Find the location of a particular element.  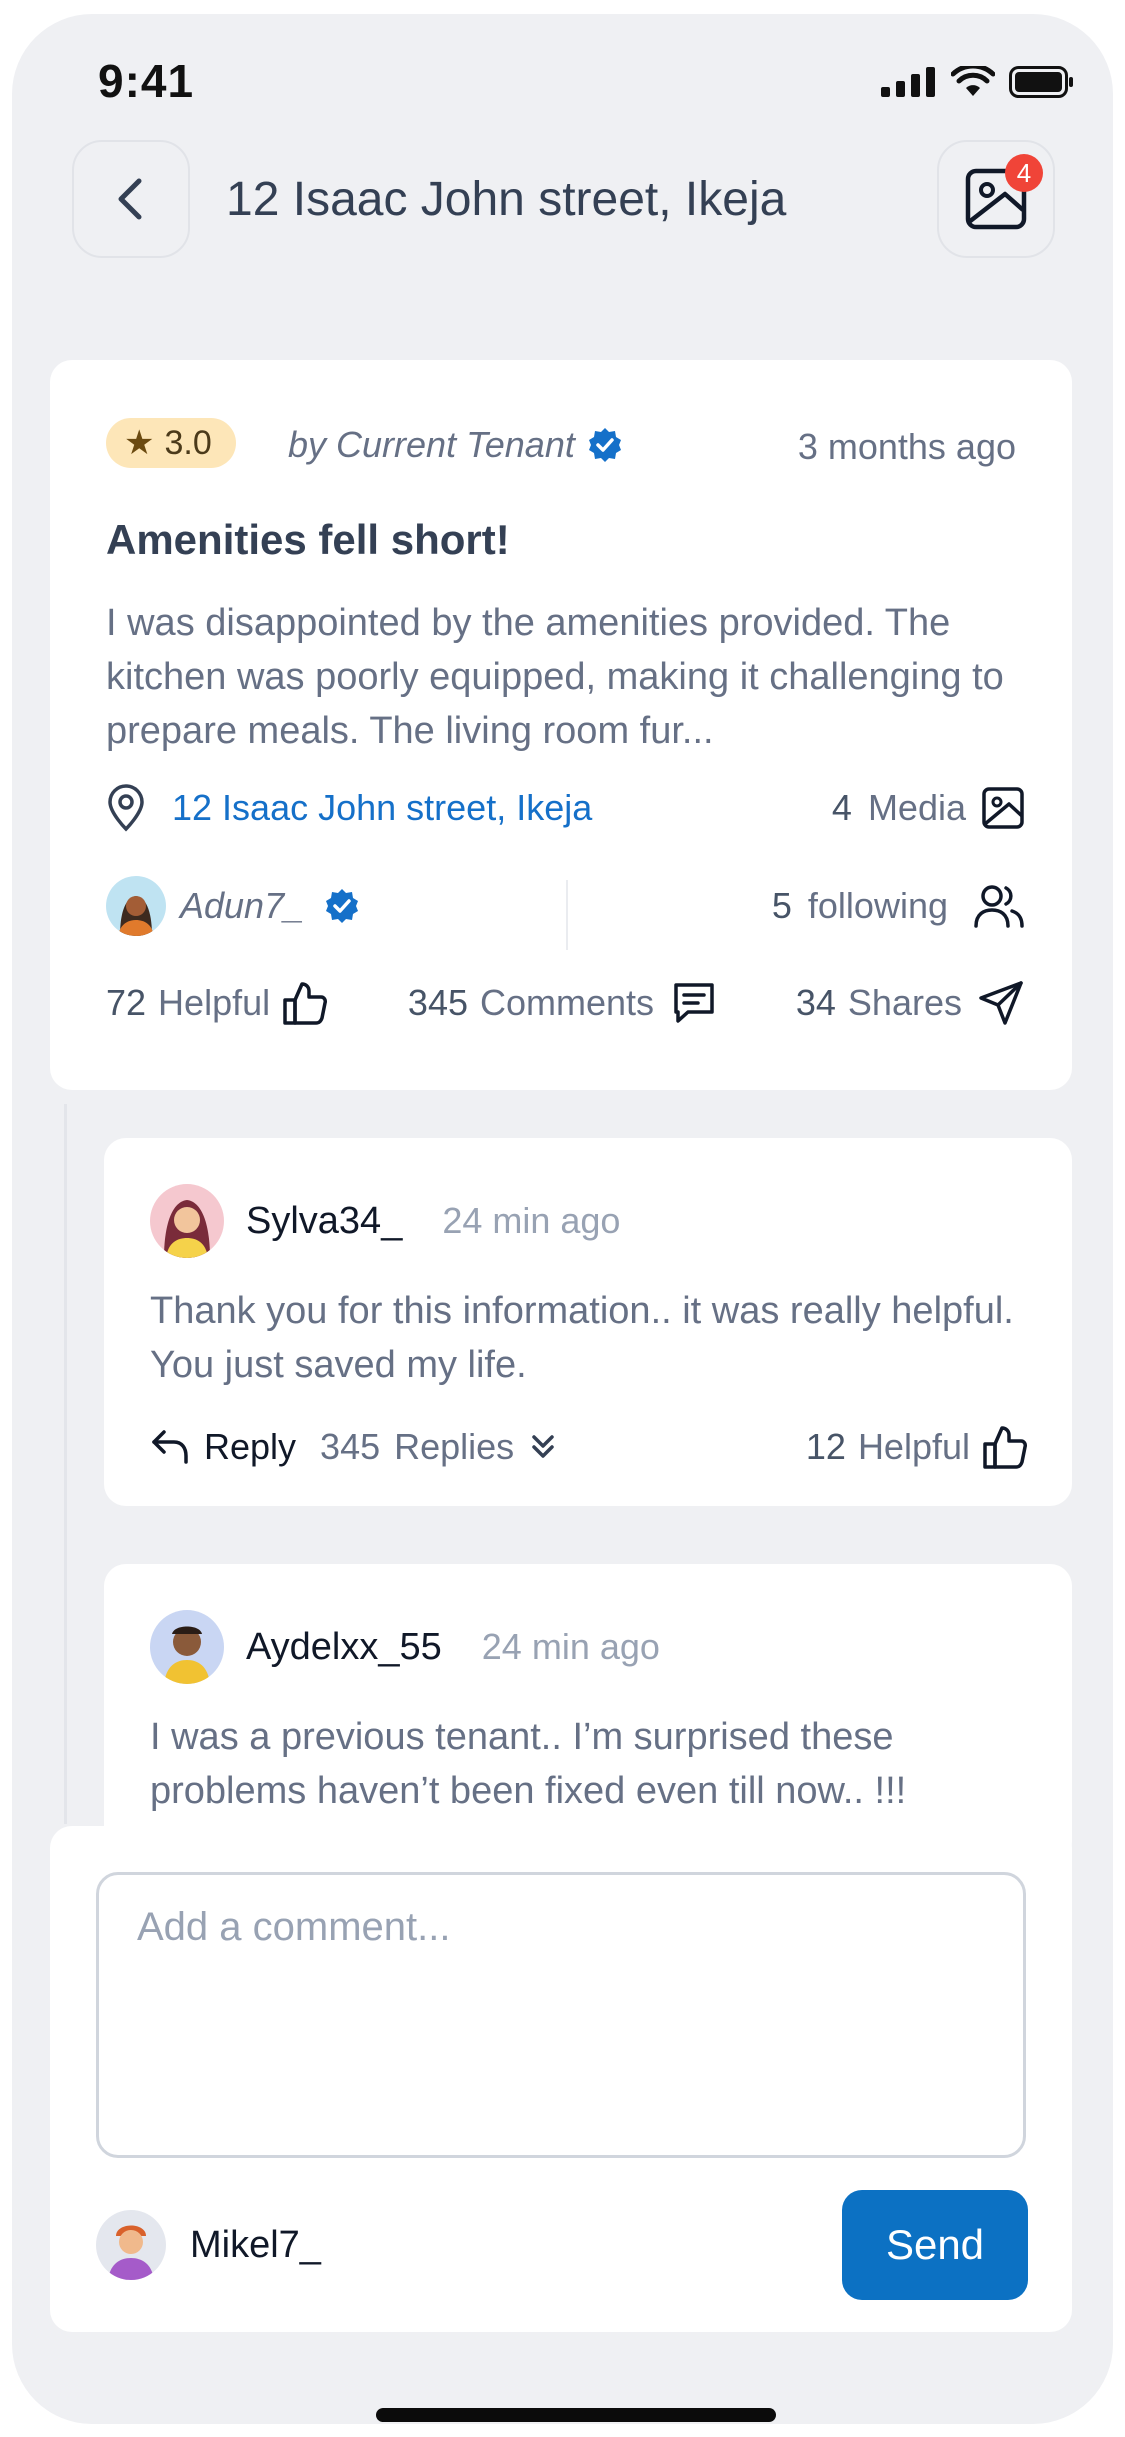

comment-actions: Reply 345 Replies 12 Helpful is located at coordinates (589, 1447).